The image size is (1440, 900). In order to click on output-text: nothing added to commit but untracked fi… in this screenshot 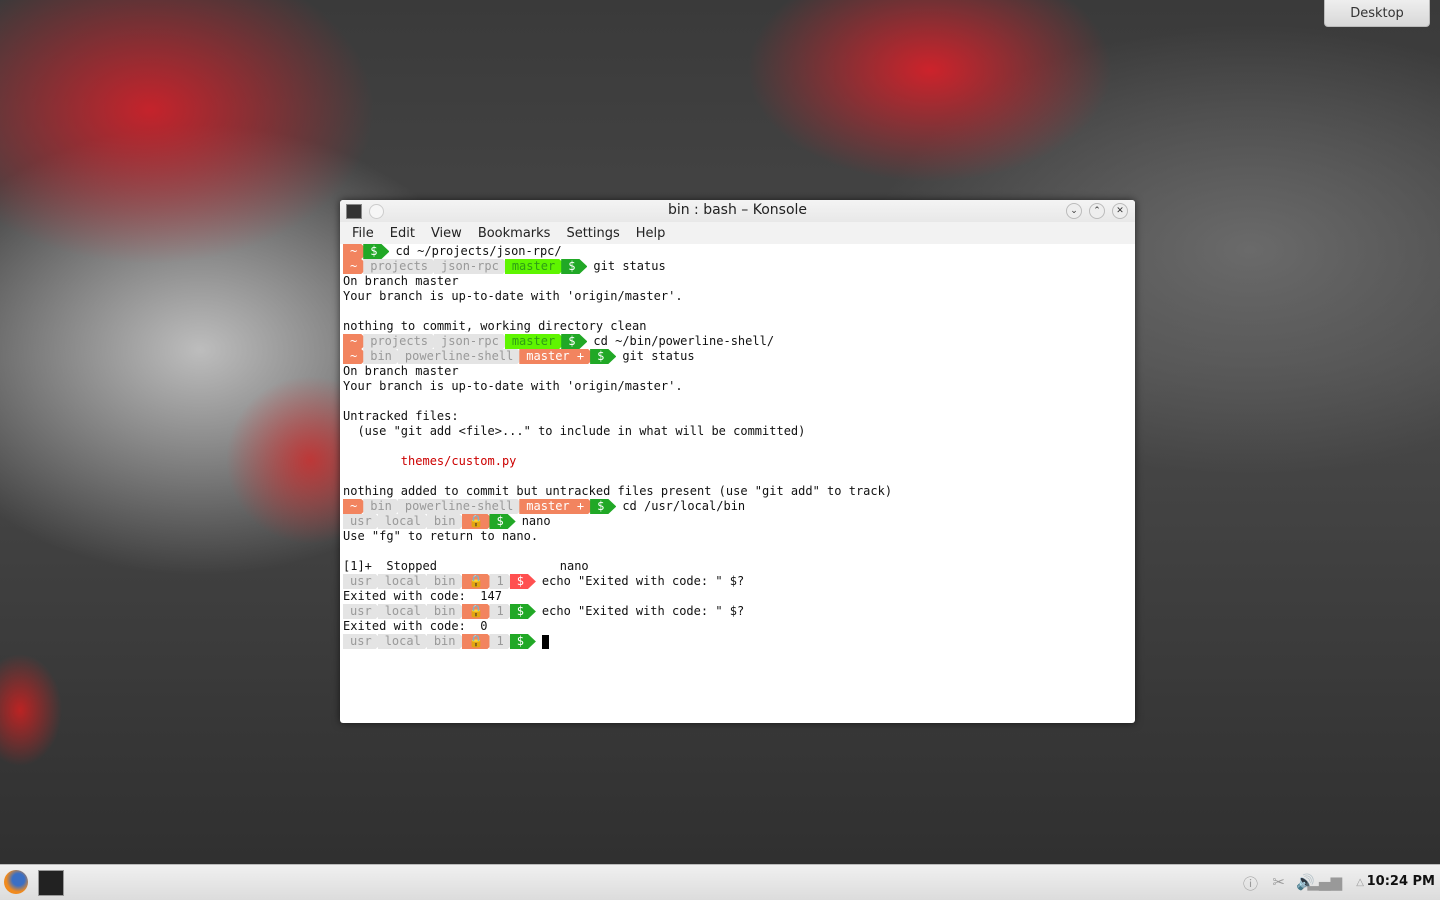, I will do `click(618, 491)`.